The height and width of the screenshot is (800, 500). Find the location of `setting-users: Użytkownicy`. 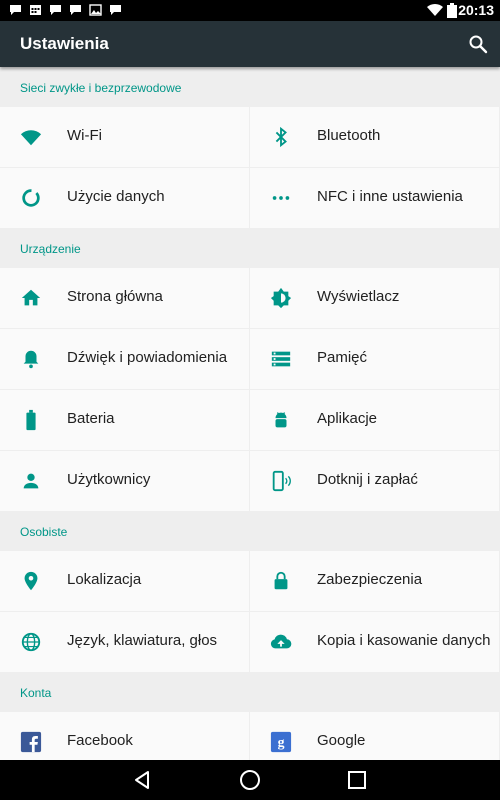

setting-users: Użytkownicy is located at coordinates (124, 481).